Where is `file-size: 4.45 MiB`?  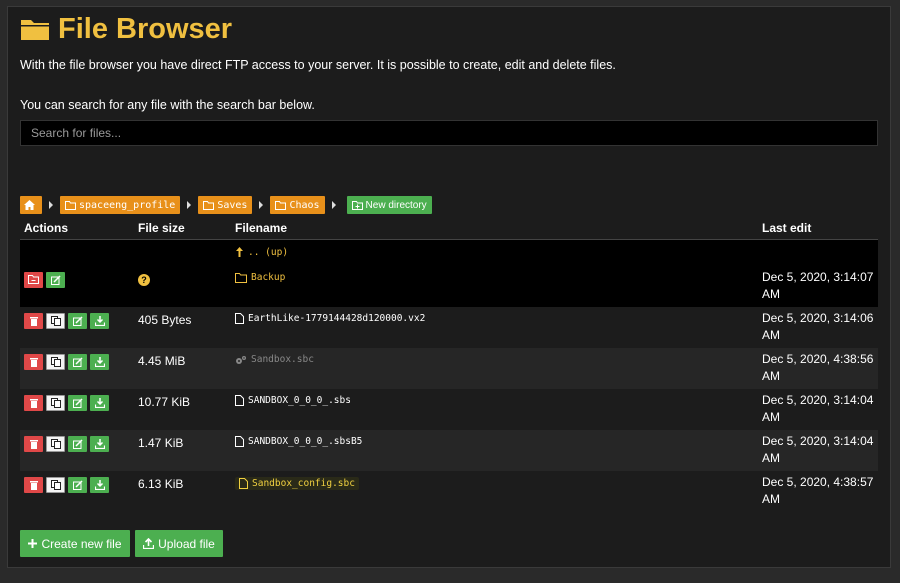 file-size: 4.45 MiB is located at coordinates (162, 360).